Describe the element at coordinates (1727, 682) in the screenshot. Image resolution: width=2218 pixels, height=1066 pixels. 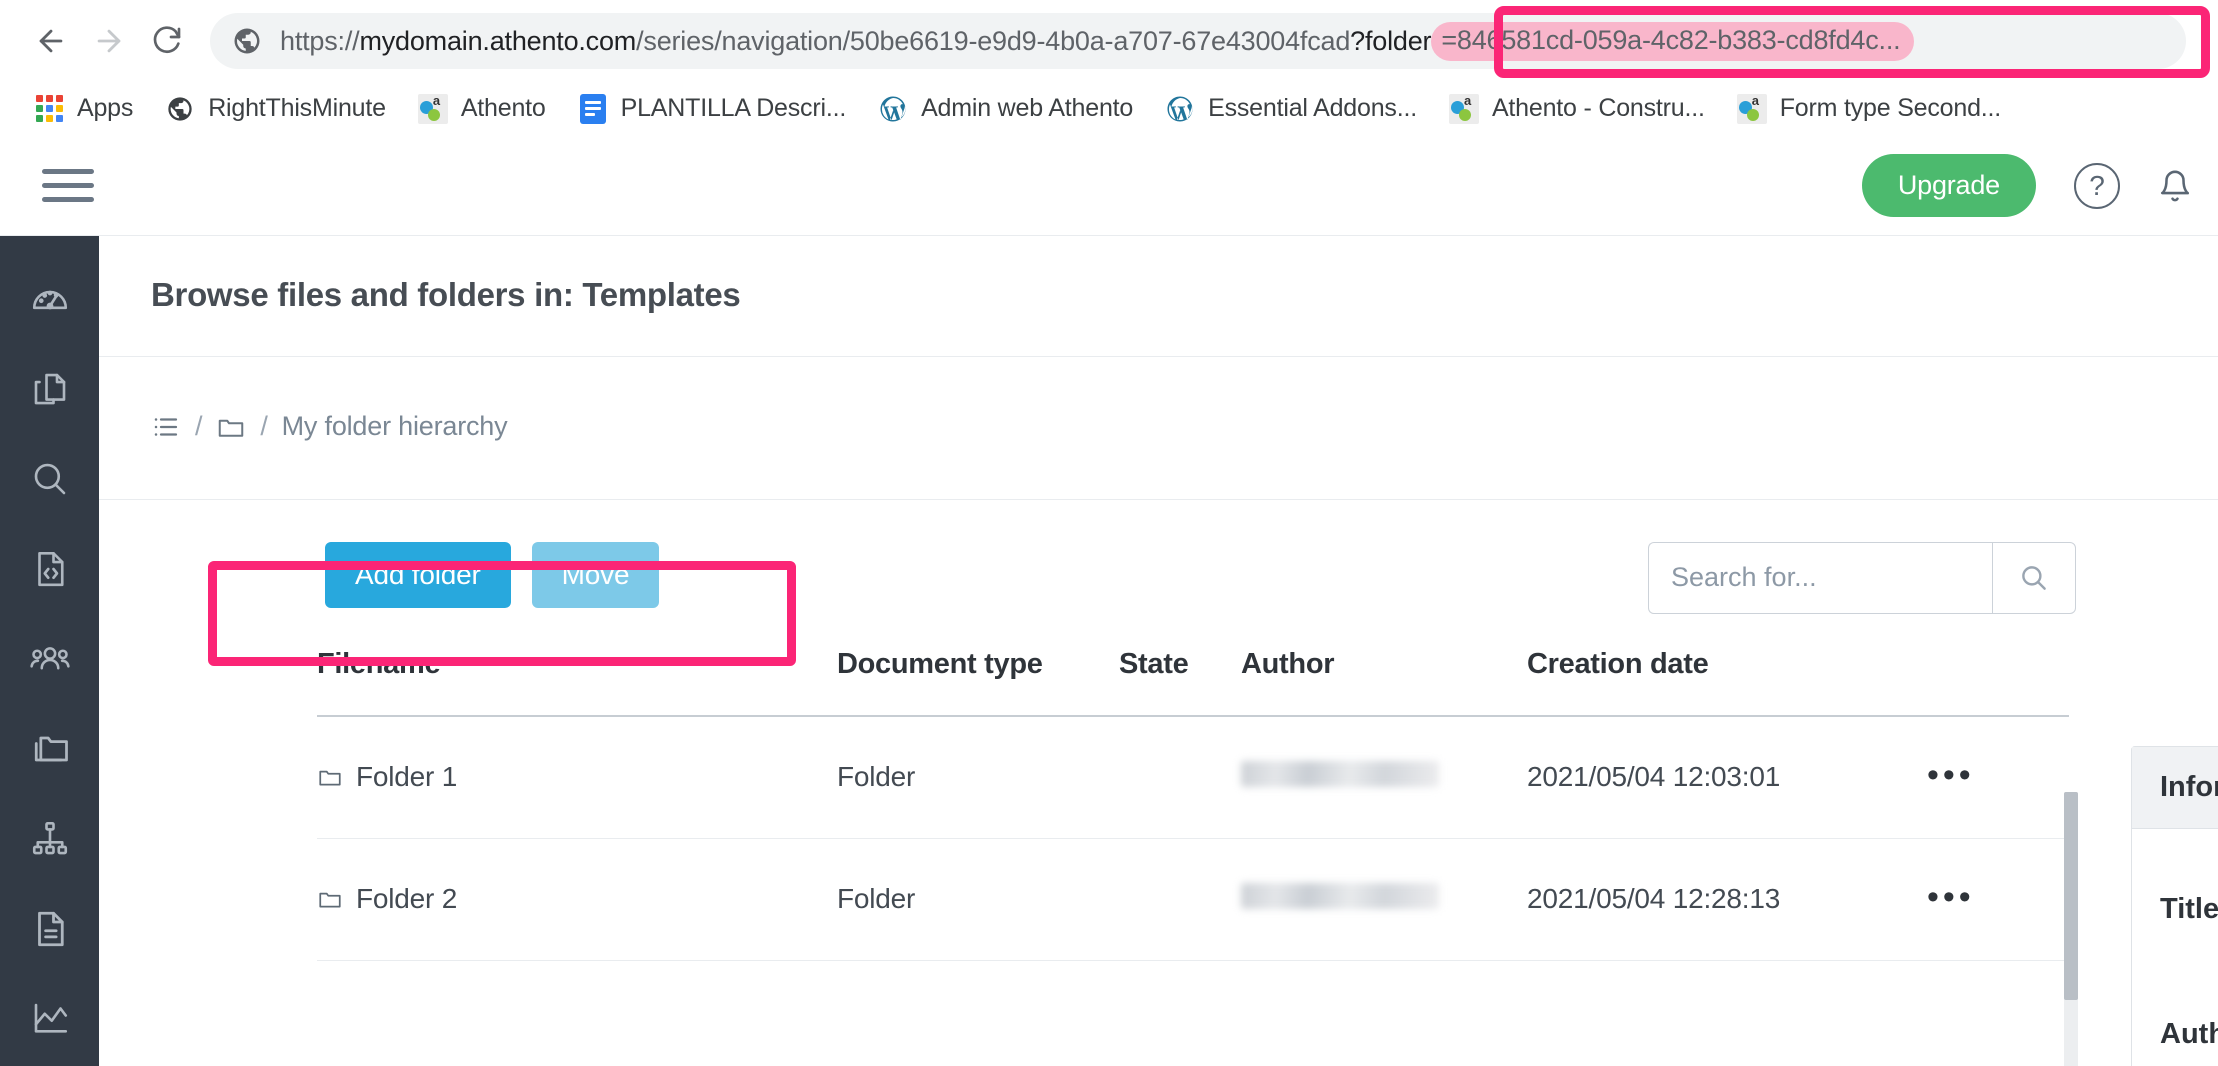
I see `column-header-creation-date: Creation date` at that location.